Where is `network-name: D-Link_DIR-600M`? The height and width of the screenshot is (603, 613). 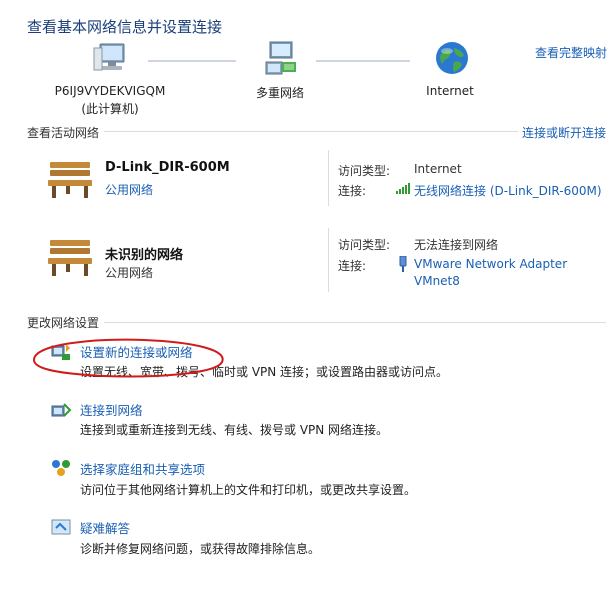 network-name: D-Link_DIR-600M is located at coordinates (167, 167).